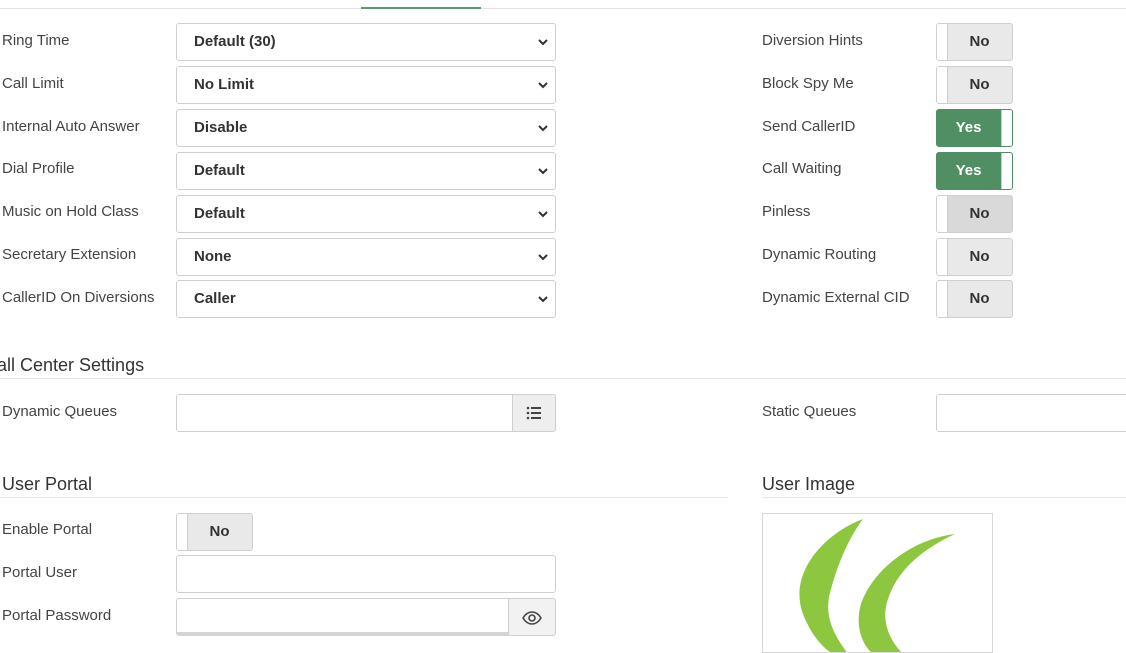 Image resolution: width=1126 pixels, height=653 pixels. I want to click on dynamic-routing-label: Dynamic Routing, so click(819, 254).